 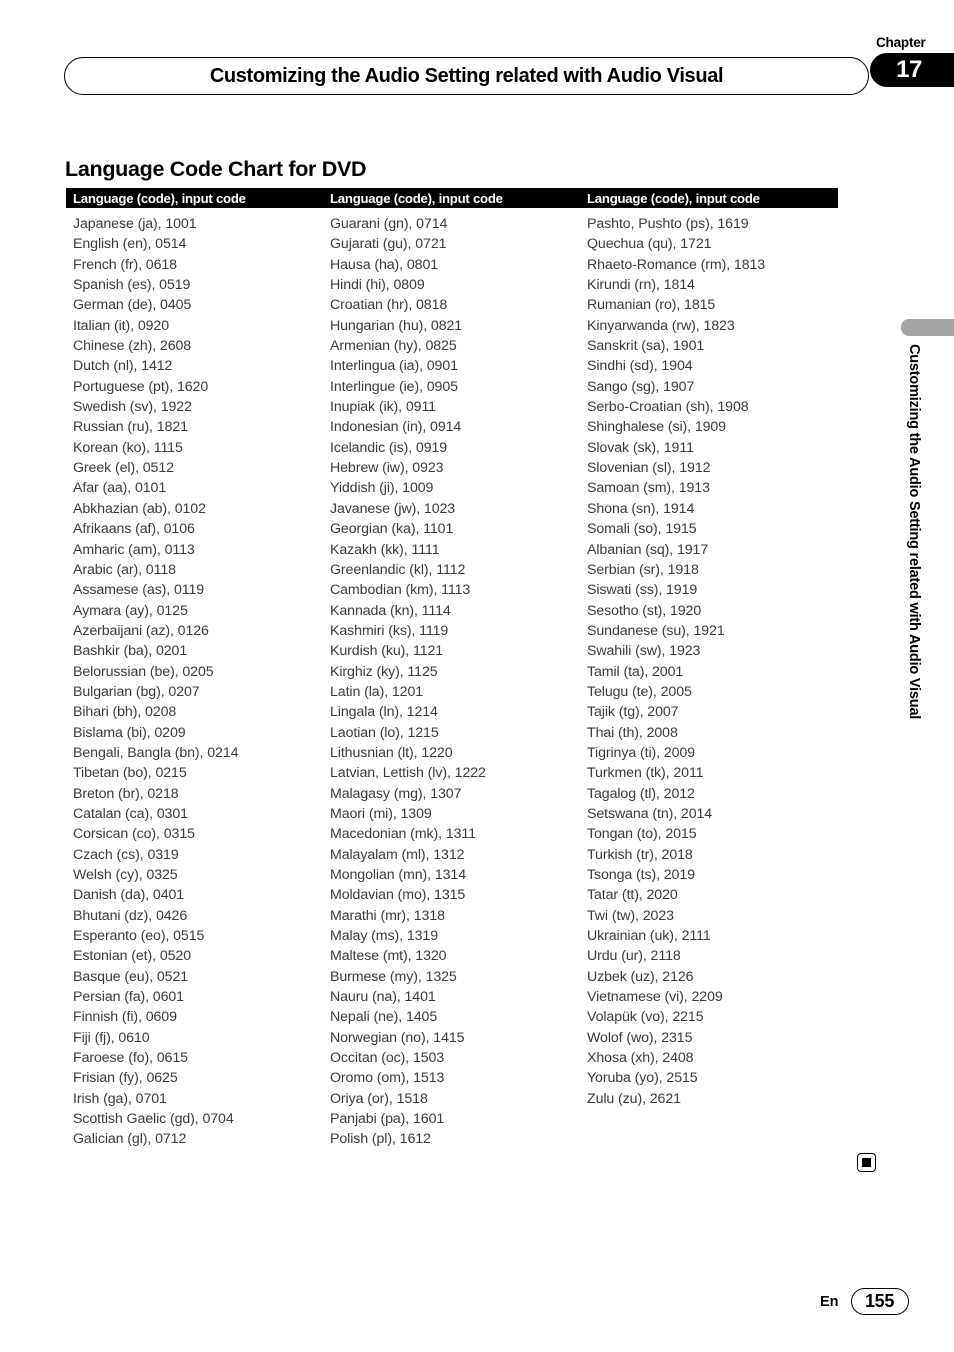 I want to click on language-code-entry: Javanese (jw), 1023, so click(x=393, y=508).